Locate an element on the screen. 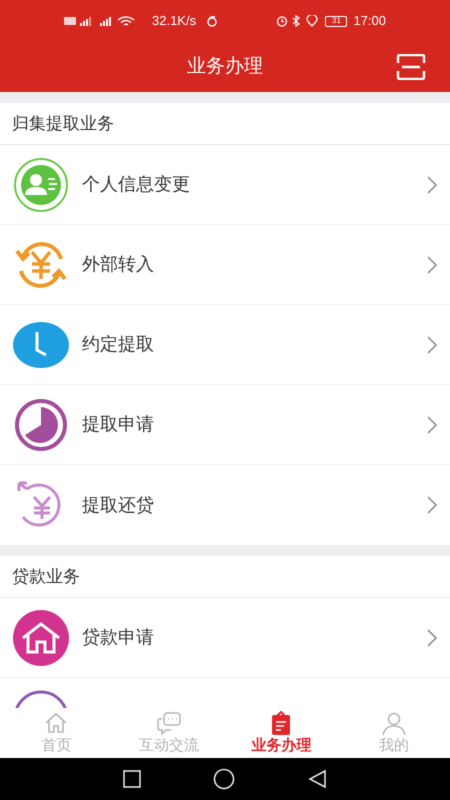 The image size is (450, 800). menu-row: 提取申请 is located at coordinates (225, 425).